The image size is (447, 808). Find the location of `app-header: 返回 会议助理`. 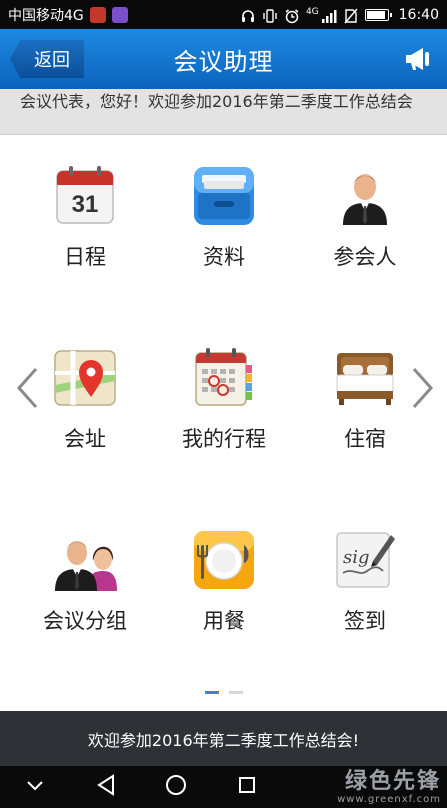

app-header: 返回 会议助理 is located at coordinates (223, 59).